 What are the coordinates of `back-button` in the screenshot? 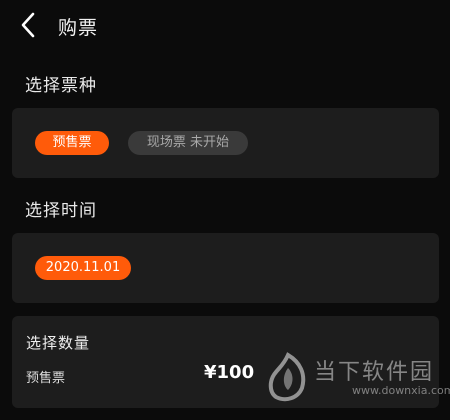 It's located at (29, 25).